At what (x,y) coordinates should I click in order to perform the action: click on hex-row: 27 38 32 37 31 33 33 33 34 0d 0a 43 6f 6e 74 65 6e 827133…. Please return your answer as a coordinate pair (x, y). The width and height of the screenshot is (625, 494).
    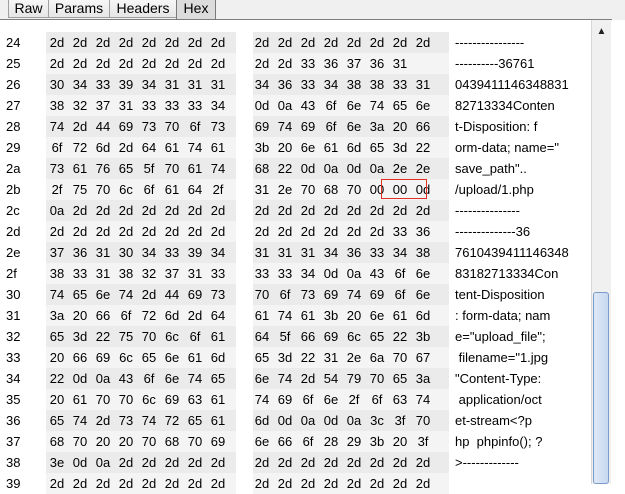
    Looking at the image, I should click on (295, 105).